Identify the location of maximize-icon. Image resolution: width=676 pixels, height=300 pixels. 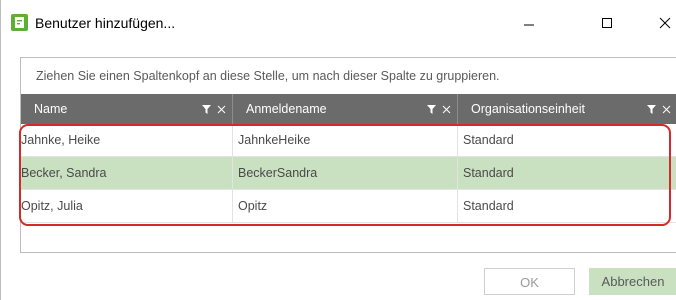
(607, 23).